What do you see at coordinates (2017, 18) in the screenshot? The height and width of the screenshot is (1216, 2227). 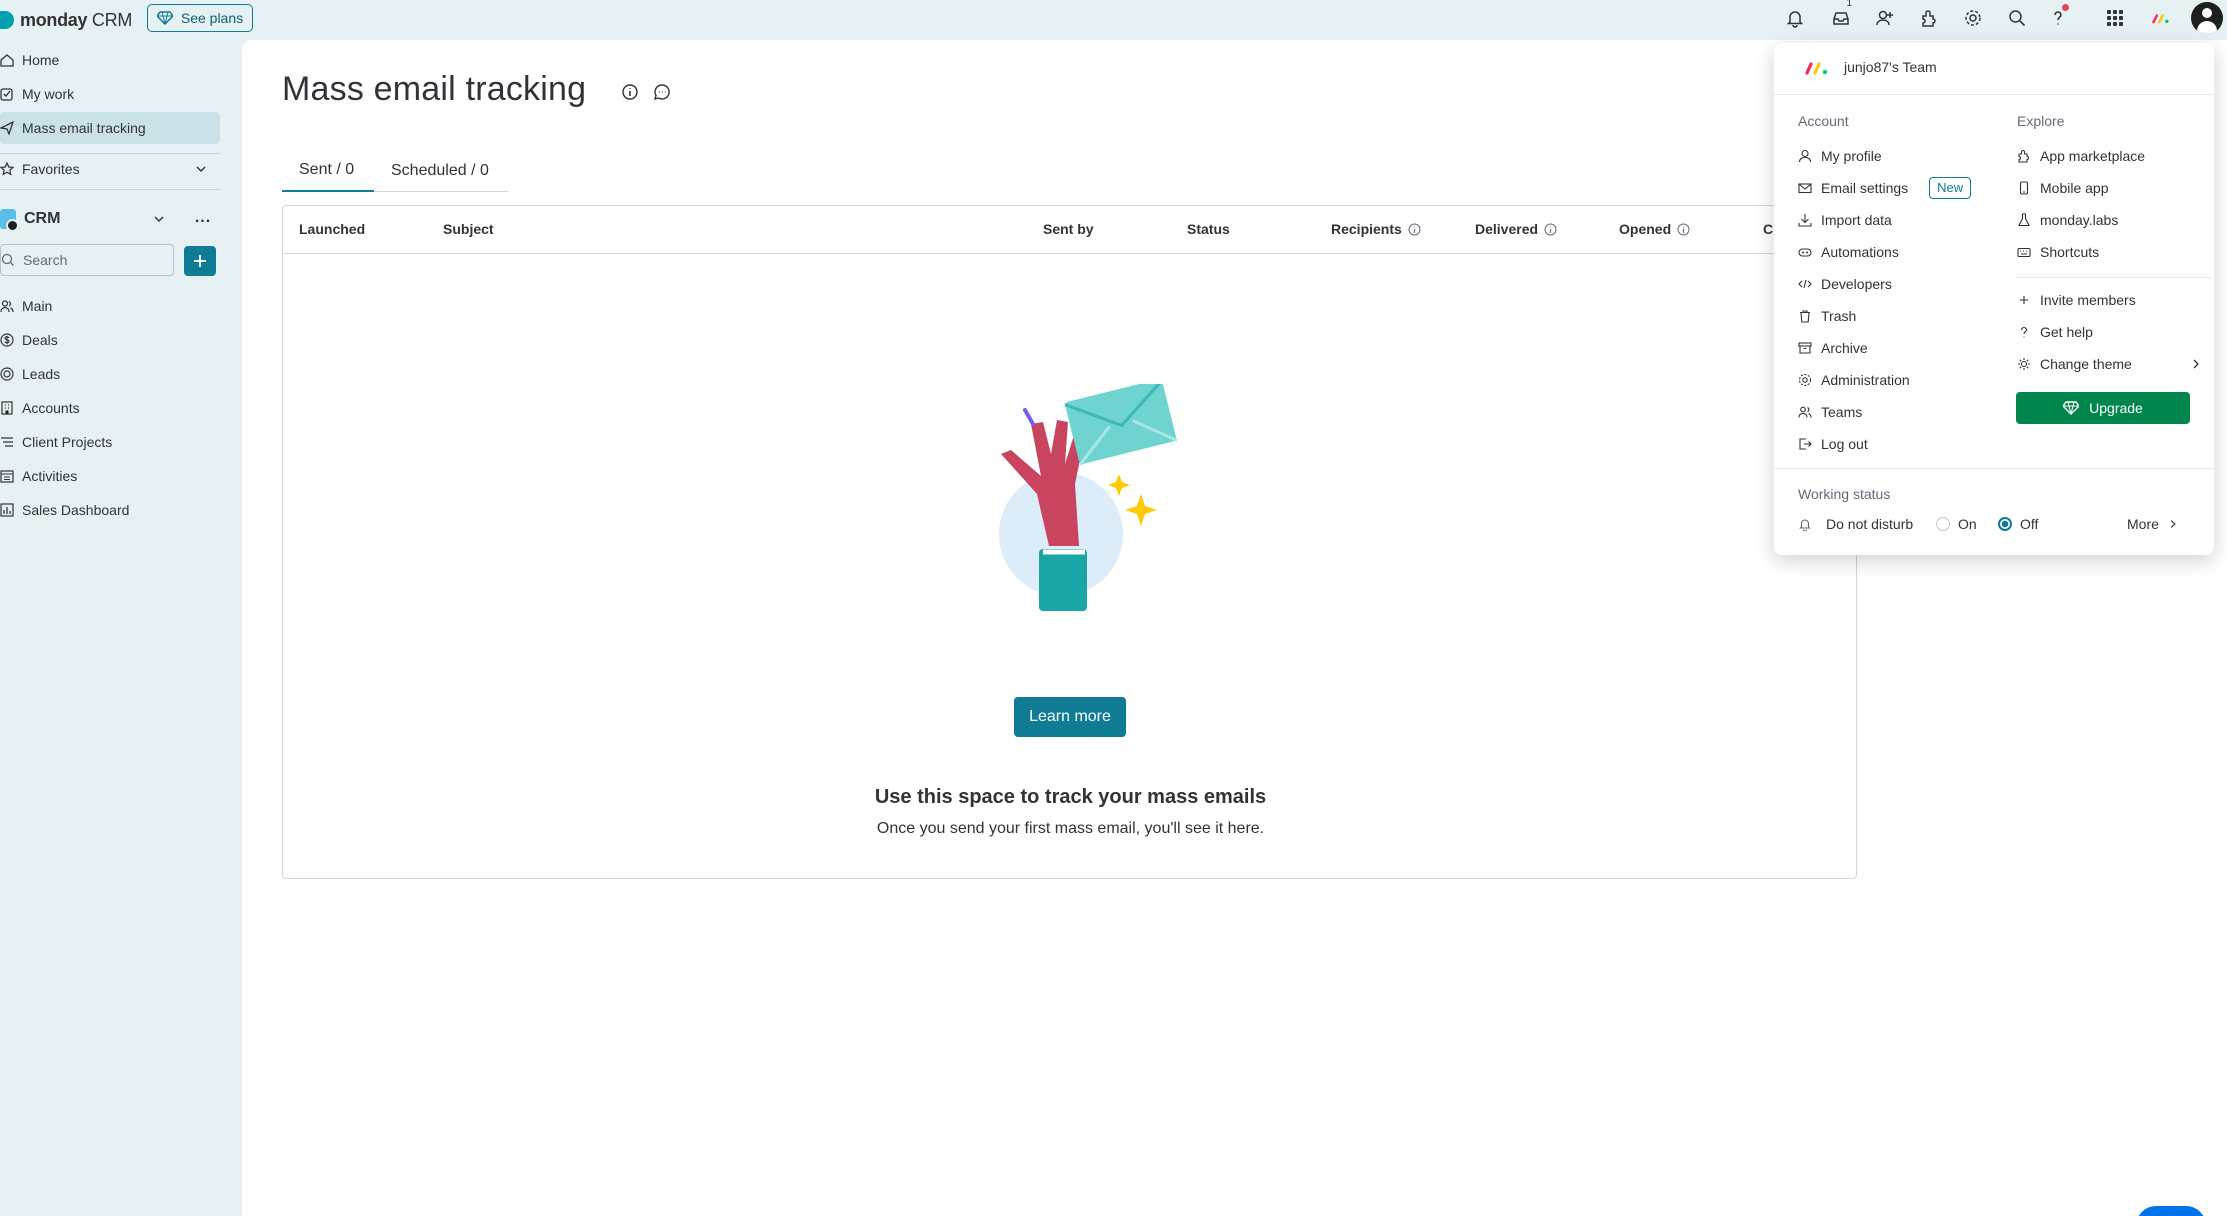 I see `search-button` at bounding box center [2017, 18].